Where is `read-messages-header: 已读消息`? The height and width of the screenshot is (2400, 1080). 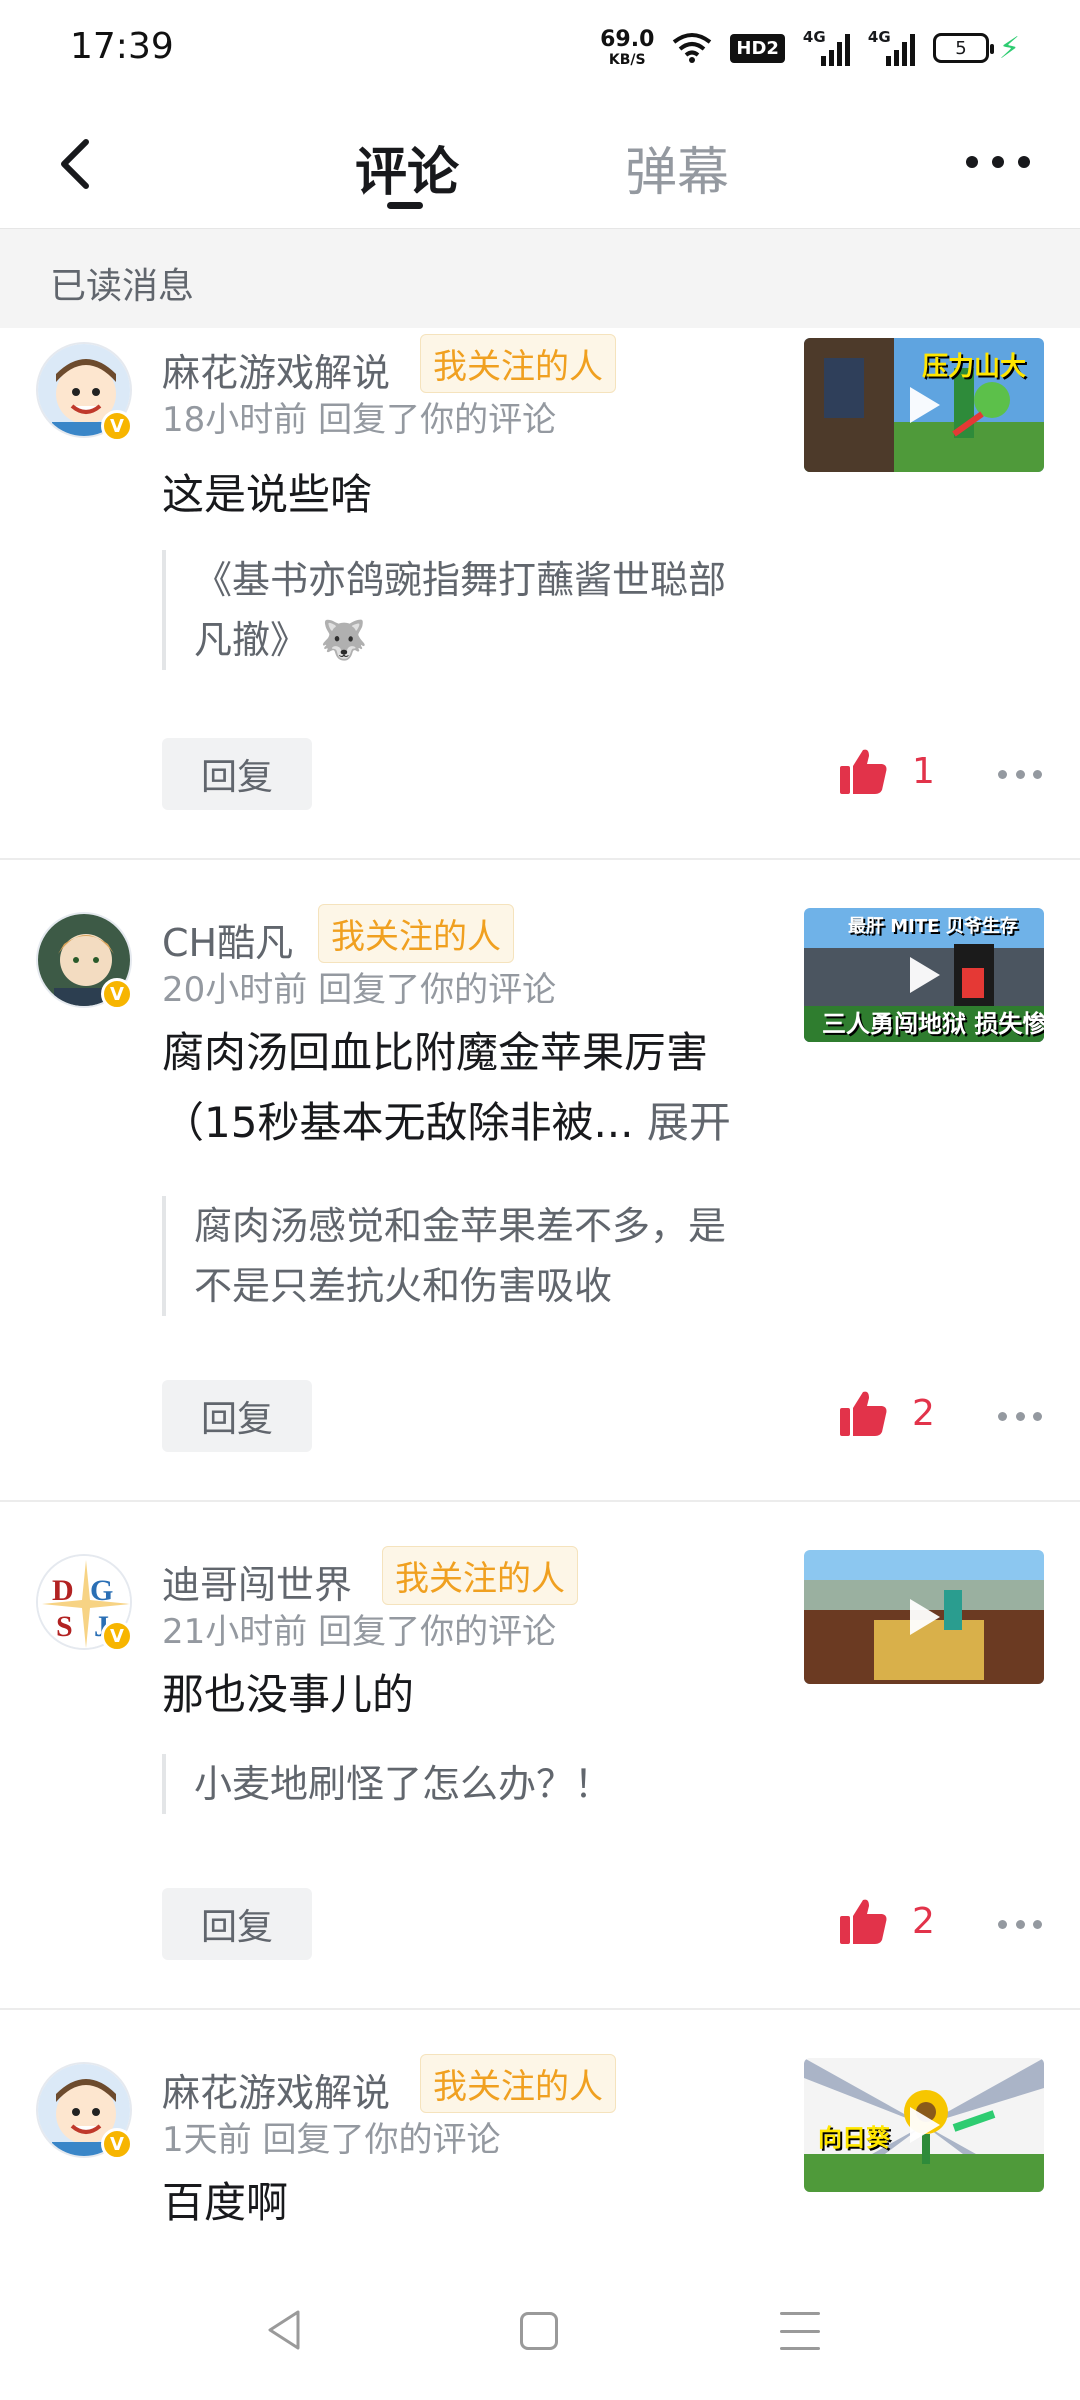
read-messages-header: 已读消息 is located at coordinates (540, 278).